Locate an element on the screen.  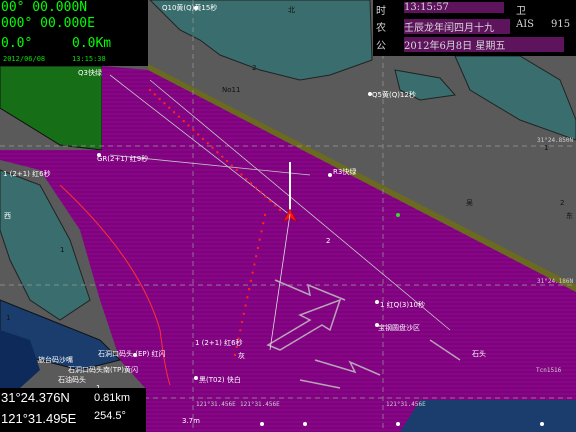
gps-date: 2012/06/08 is located at coordinates (24, 59).